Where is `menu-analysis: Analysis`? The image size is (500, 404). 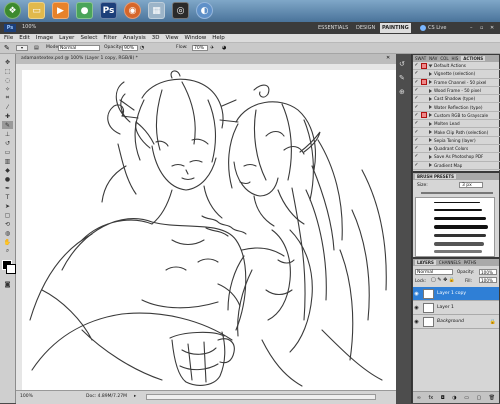
menu-analysis: Analysis is located at coordinates (134, 38).